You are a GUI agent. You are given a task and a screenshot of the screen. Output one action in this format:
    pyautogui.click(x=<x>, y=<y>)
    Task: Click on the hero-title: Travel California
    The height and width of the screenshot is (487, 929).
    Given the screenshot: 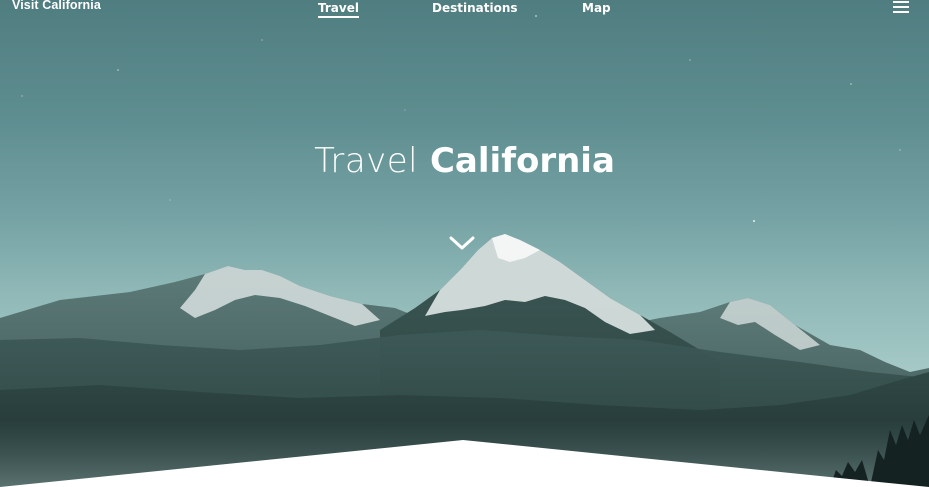 What is the action you would take?
    pyautogui.click(x=464, y=161)
    